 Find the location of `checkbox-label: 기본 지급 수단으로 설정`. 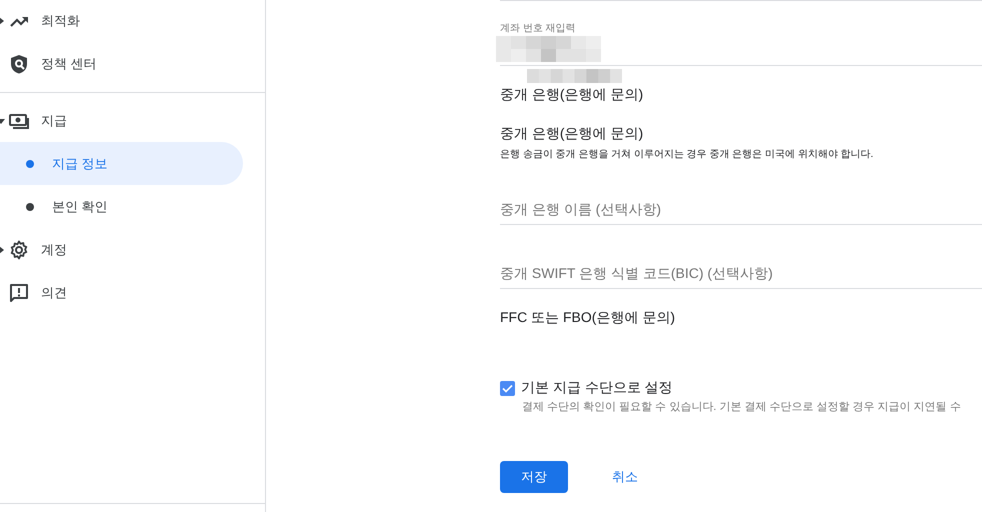

checkbox-label: 기본 지급 수단으로 설정 is located at coordinates (597, 388).